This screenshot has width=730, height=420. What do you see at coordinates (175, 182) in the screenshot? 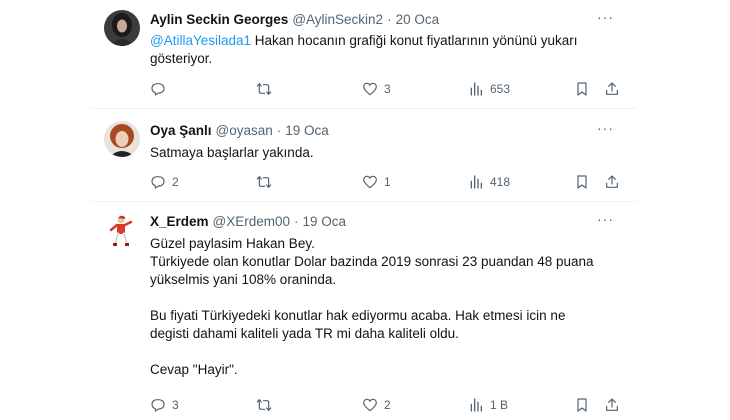
I see `reply-count: 2` at bounding box center [175, 182].